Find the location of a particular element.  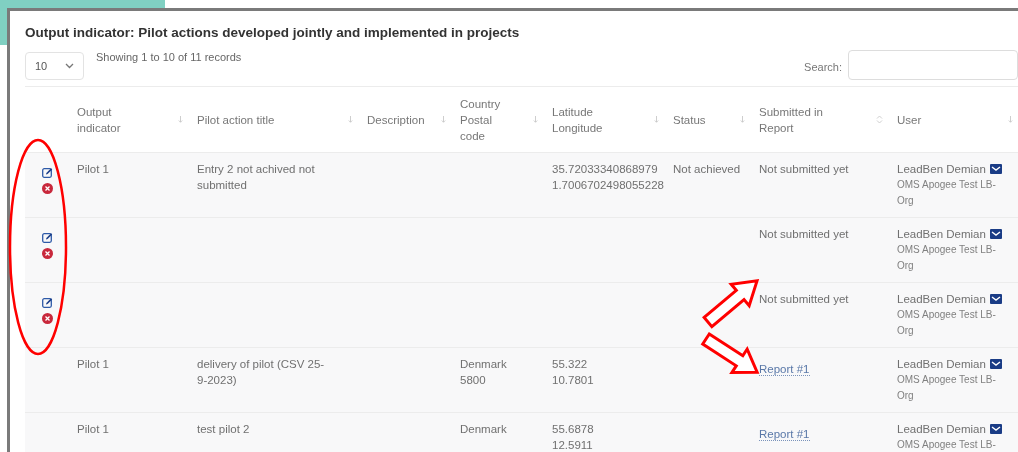

chevron-down-icon is located at coordinates (69, 66).